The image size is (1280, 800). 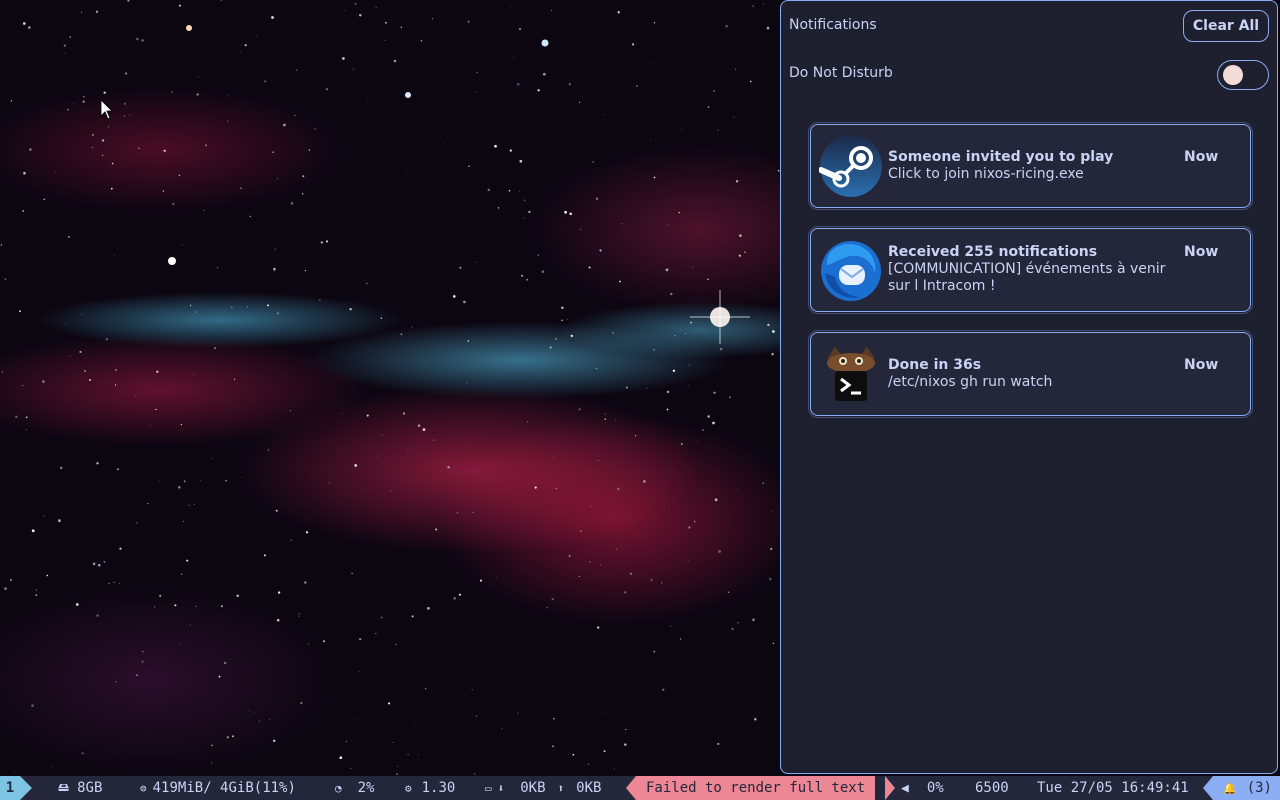 I want to click on gear-icon: ⚙, so click(x=408, y=788).